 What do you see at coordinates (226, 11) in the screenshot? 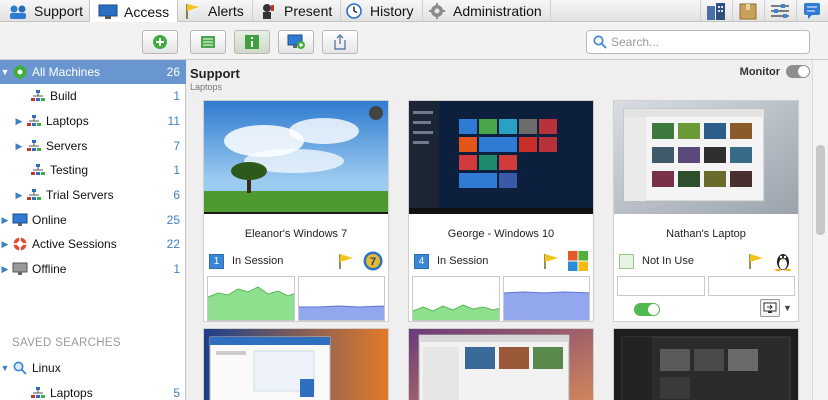
I see `tab-alerts-label: Alerts` at bounding box center [226, 11].